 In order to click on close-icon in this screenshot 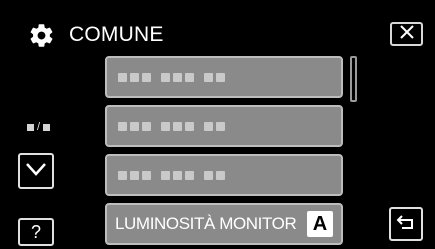, I will do `click(407, 34)`.